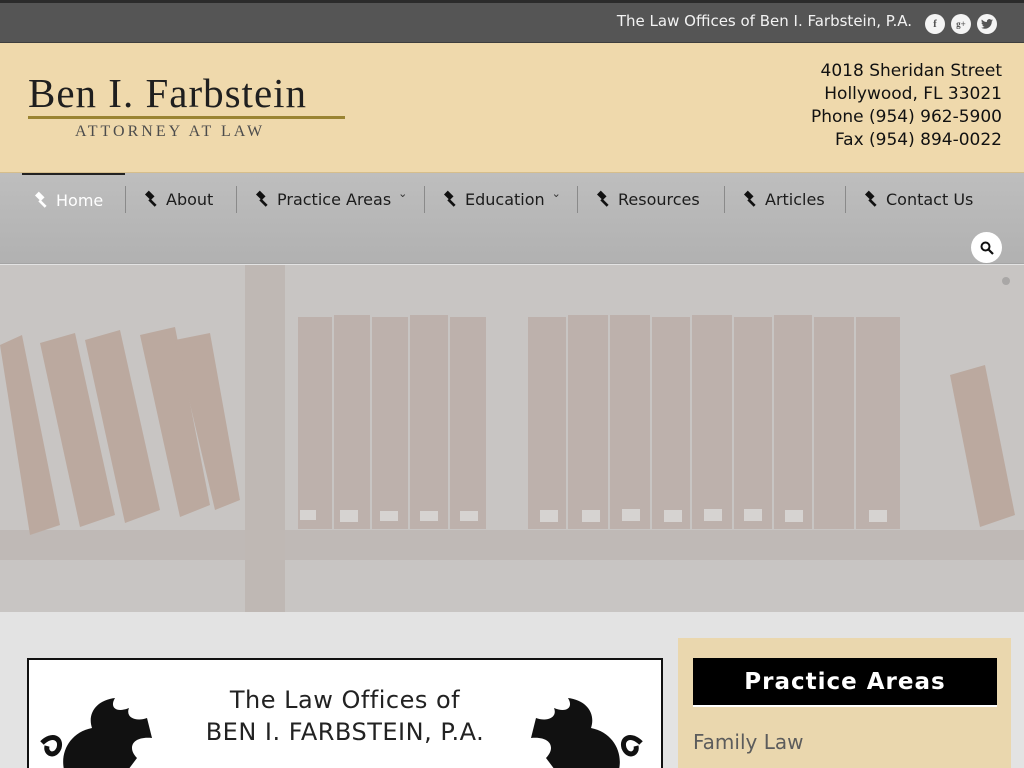 This screenshot has width=1024, height=768. Describe the element at coordinates (505, 199) in the screenshot. I see `nav-education-label: Education` at that location.